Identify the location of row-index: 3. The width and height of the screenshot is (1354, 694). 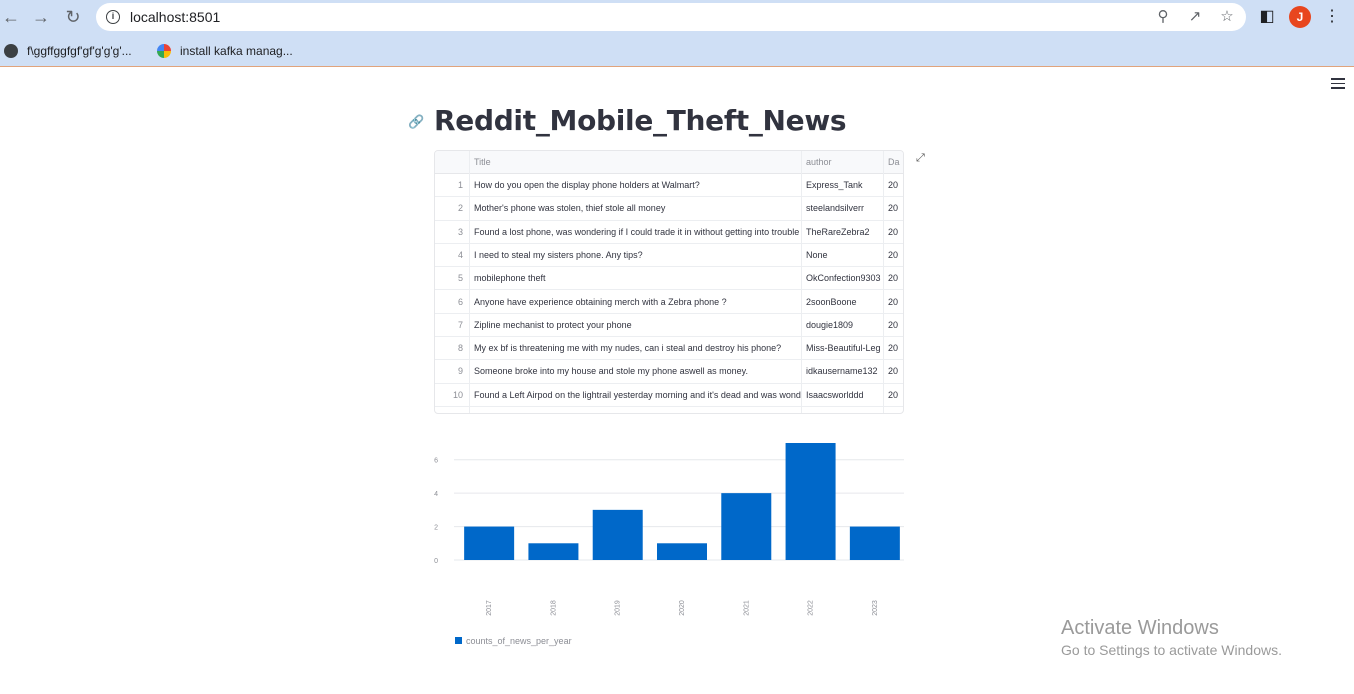
(452, 232).